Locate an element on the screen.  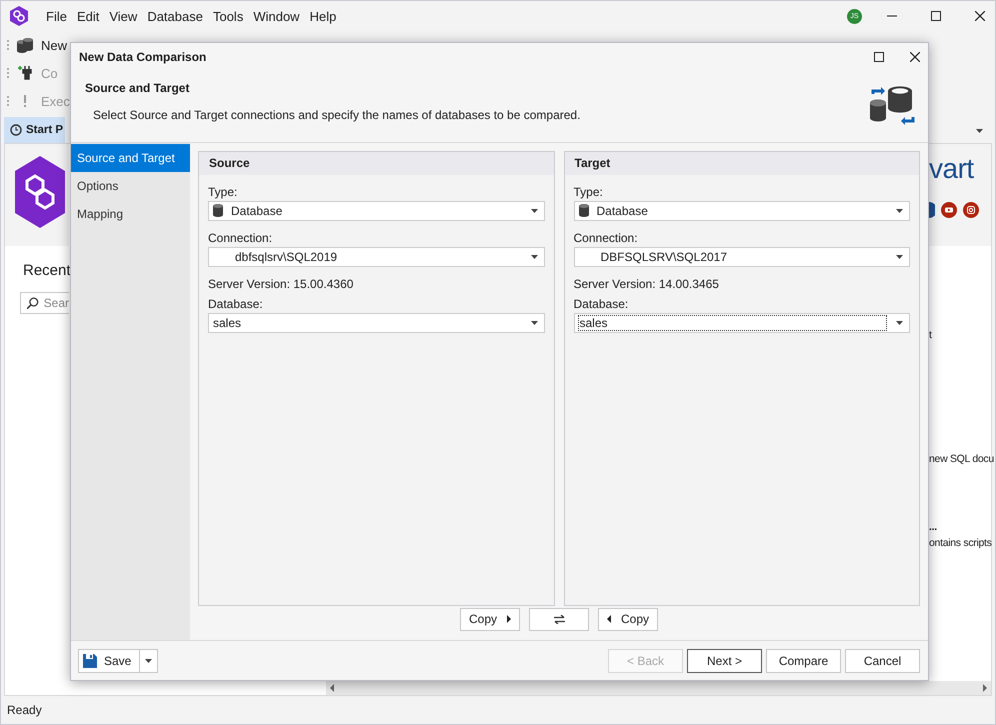
right-arrow-icon is located at coordinates (509, 619).